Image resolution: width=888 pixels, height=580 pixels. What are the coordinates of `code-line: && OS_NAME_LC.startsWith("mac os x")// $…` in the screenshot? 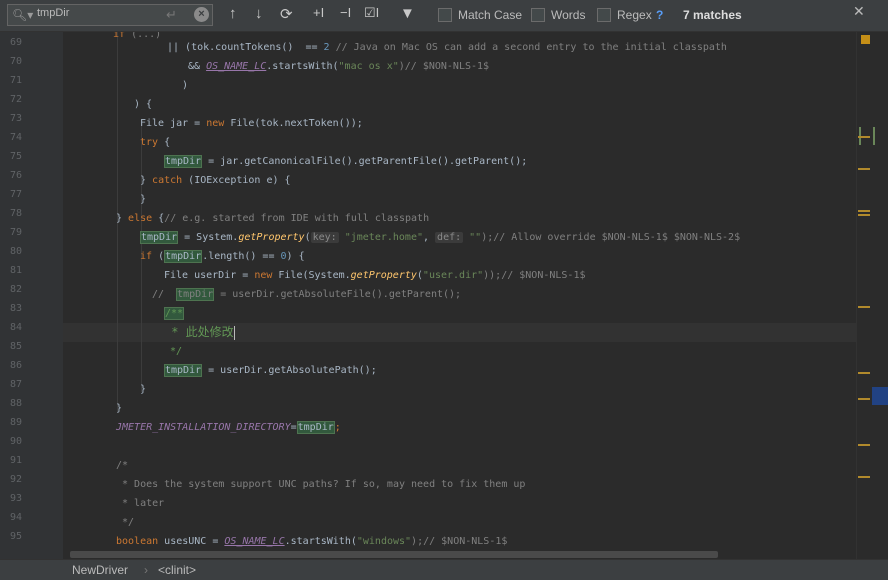 It's located at (338, 66).